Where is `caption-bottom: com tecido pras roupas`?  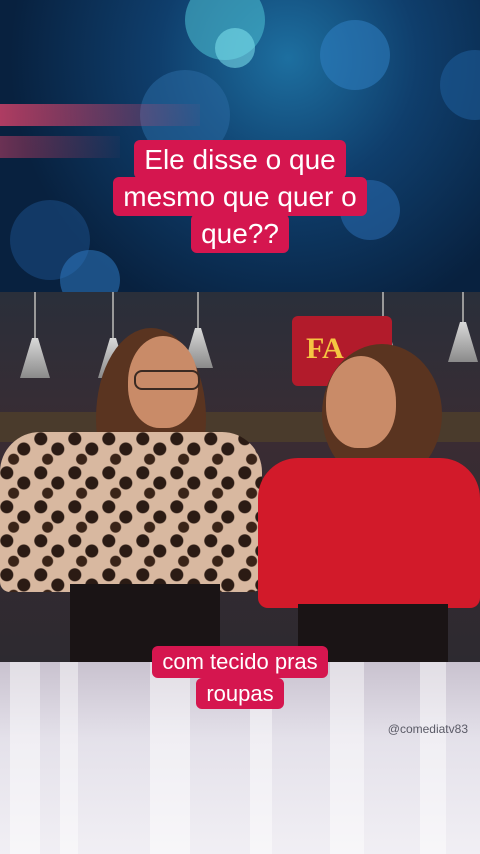
caption-bottom: com tecido pras roupas is located at coordinates (240, 677).